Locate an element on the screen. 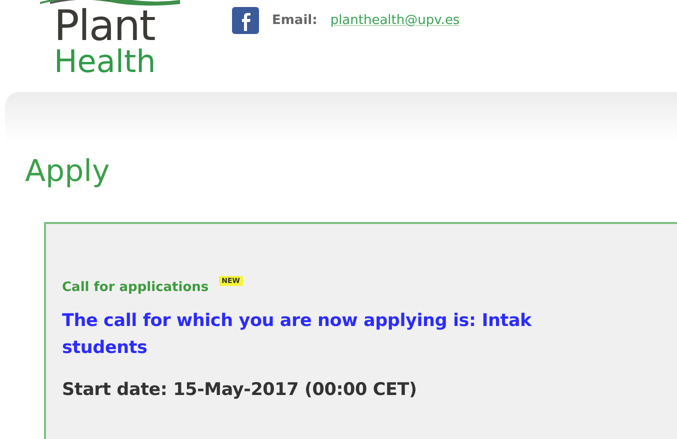  call-description: The call for which you are now applying is: Intak students is located at coordinates (297, 335).